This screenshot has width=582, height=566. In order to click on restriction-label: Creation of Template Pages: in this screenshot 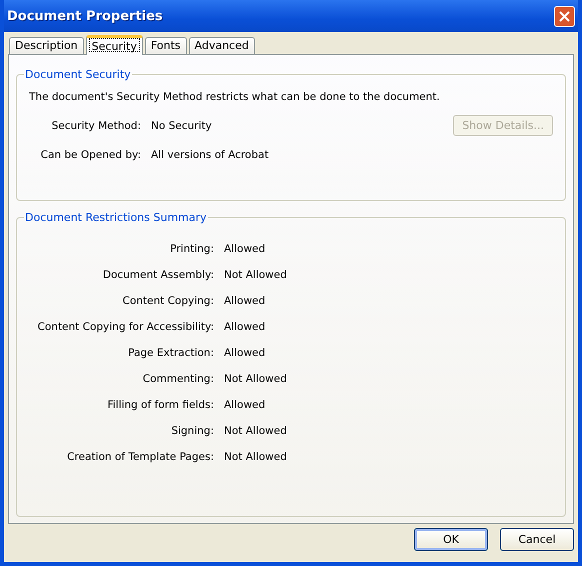, I will do `click(140, 457)`.